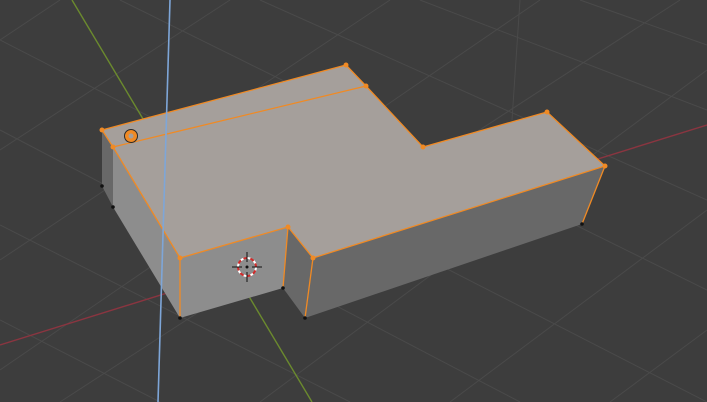 This screenshot has height=402, width=707. What do you see at coordinates (131, 136) in the screenshot?
I see `object-origin-icon` at bounding box center [131, 136].